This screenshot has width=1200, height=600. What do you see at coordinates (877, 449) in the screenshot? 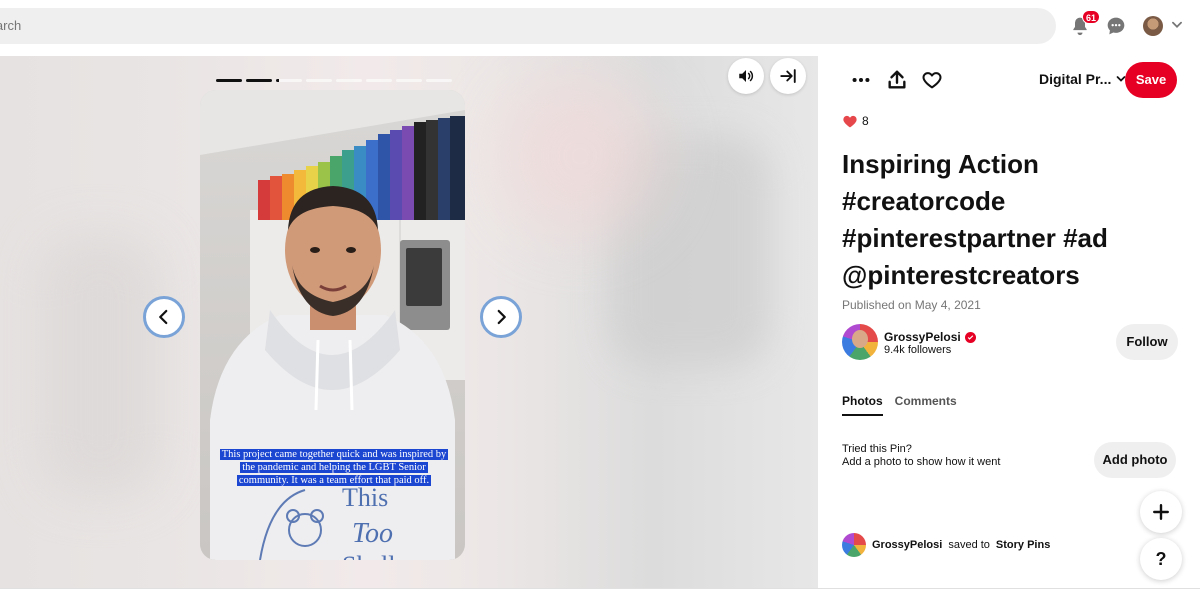
I see `tried-pin-title: Tried this Pin?` at bounding box center [877, 449].